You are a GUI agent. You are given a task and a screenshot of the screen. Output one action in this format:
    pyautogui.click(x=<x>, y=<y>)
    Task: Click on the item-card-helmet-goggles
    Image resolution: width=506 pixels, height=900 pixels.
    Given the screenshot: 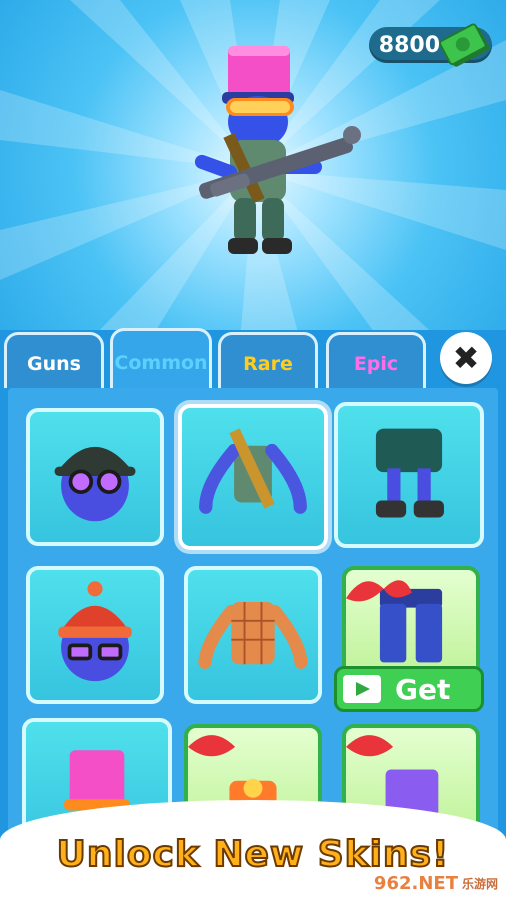 What is the action you would take?
    pyautogui.click(x=95, y=477)
    